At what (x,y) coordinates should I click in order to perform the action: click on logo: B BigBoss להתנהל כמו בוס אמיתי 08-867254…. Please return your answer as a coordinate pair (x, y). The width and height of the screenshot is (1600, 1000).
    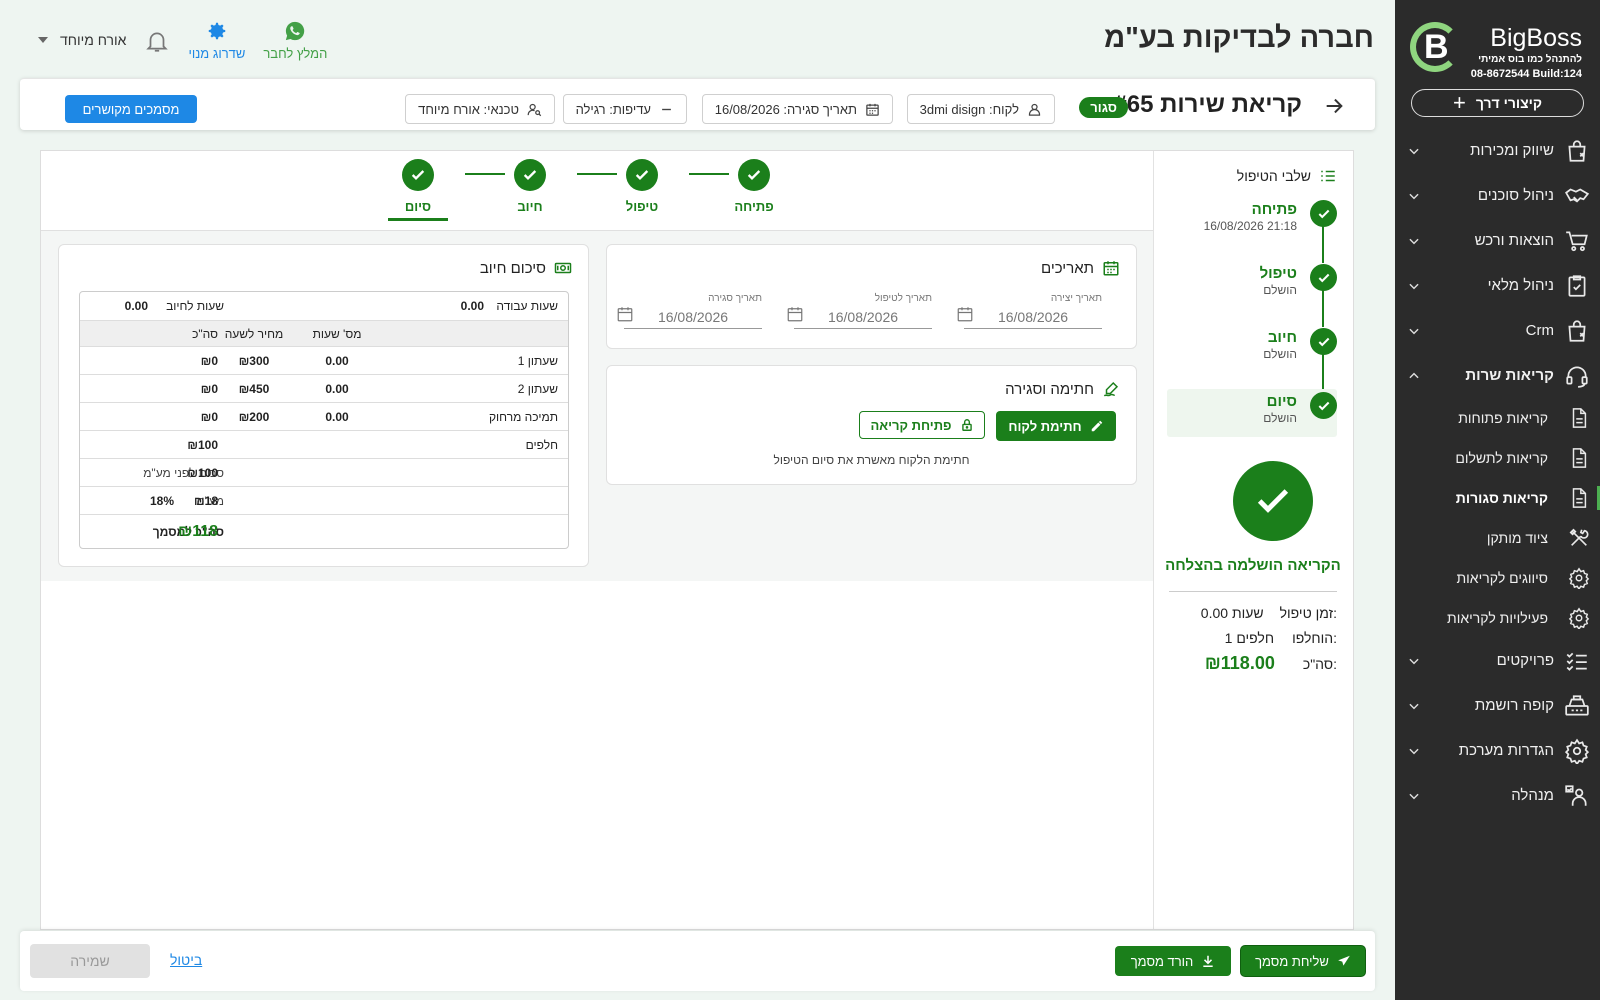
    Looking at the image, I should click on (1496, 51).